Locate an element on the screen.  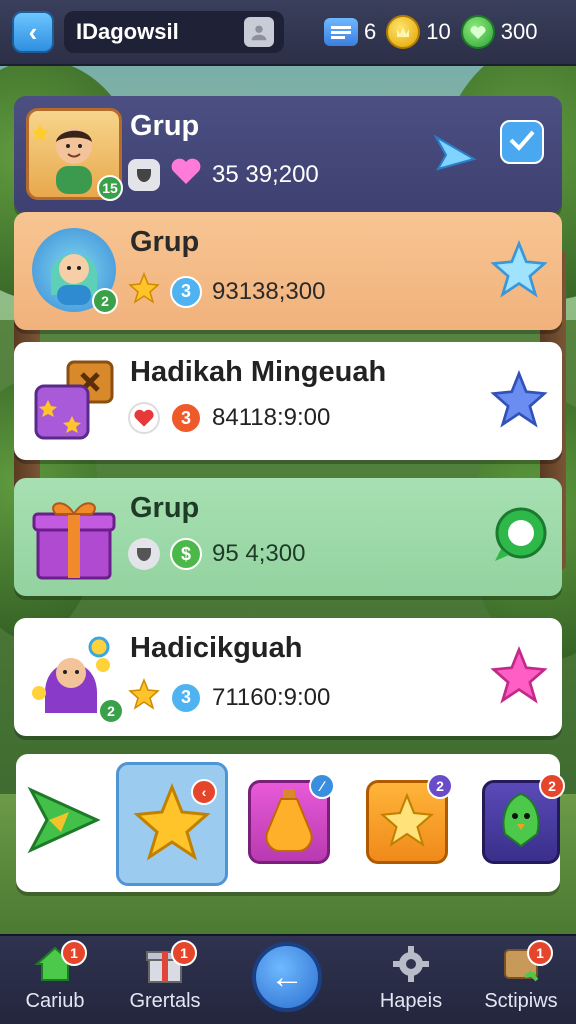
list-item: 15 Grup 35 39;200 is located at coordinates (288, 155).